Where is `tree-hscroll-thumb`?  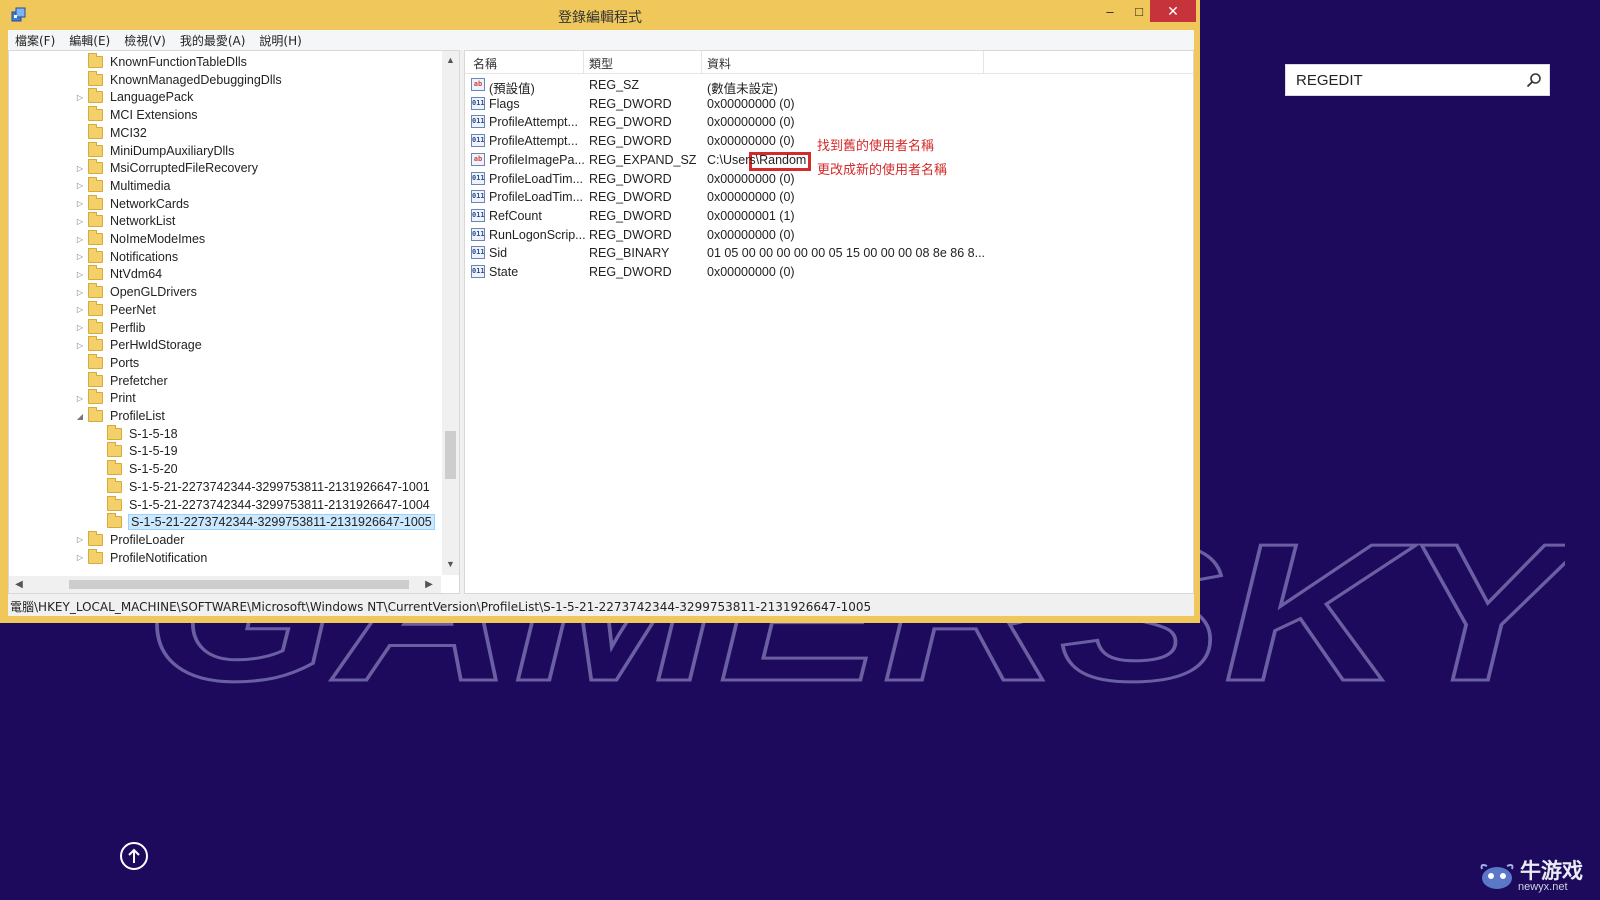
tree-hscroll-thumb is located at coordinates (239, 584).